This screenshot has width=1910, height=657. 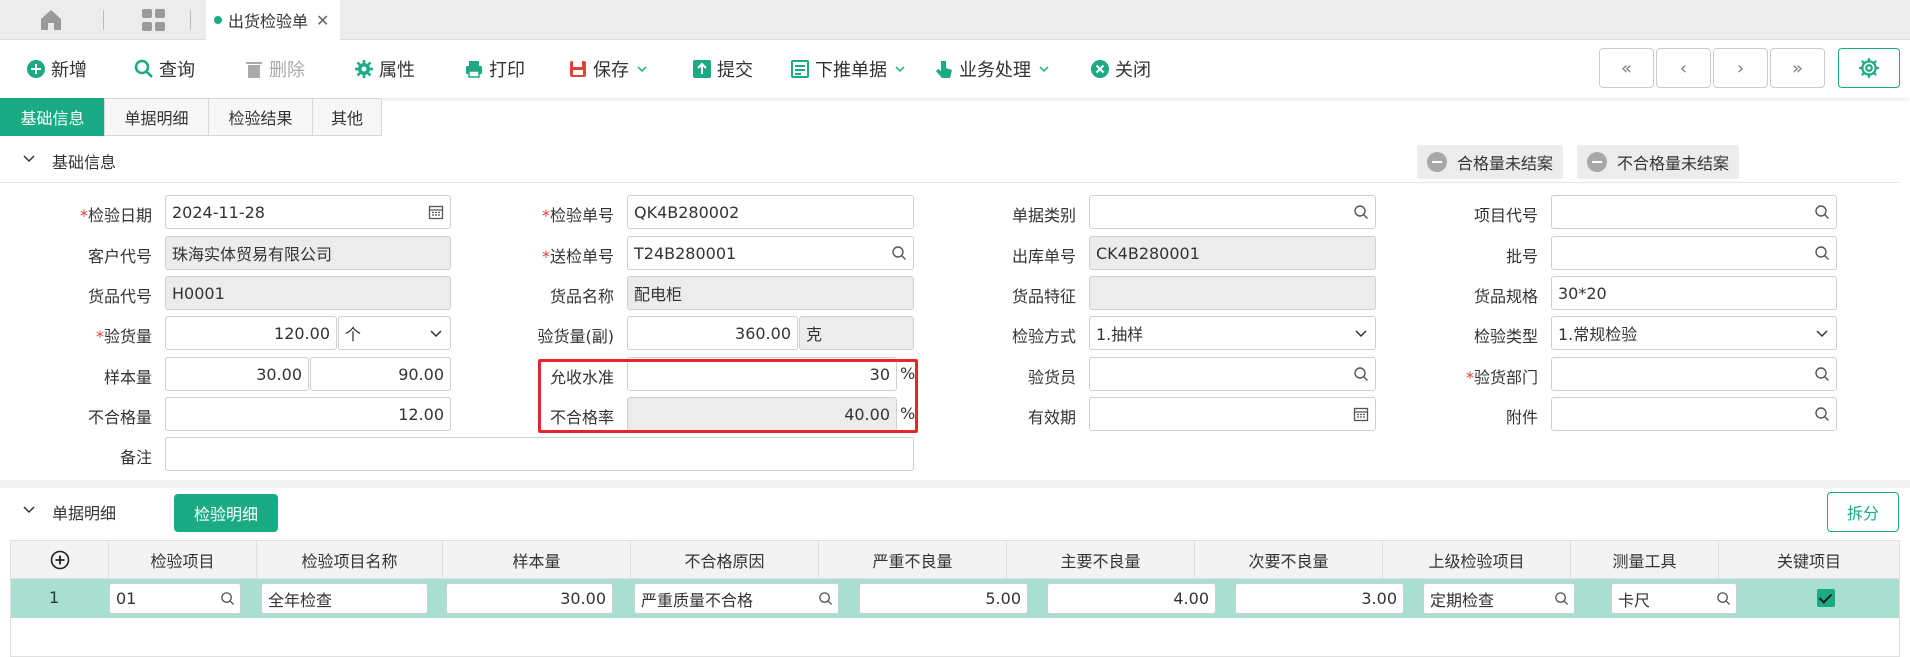 I want to click on last-record-button: », so click(x=1797, y=68).